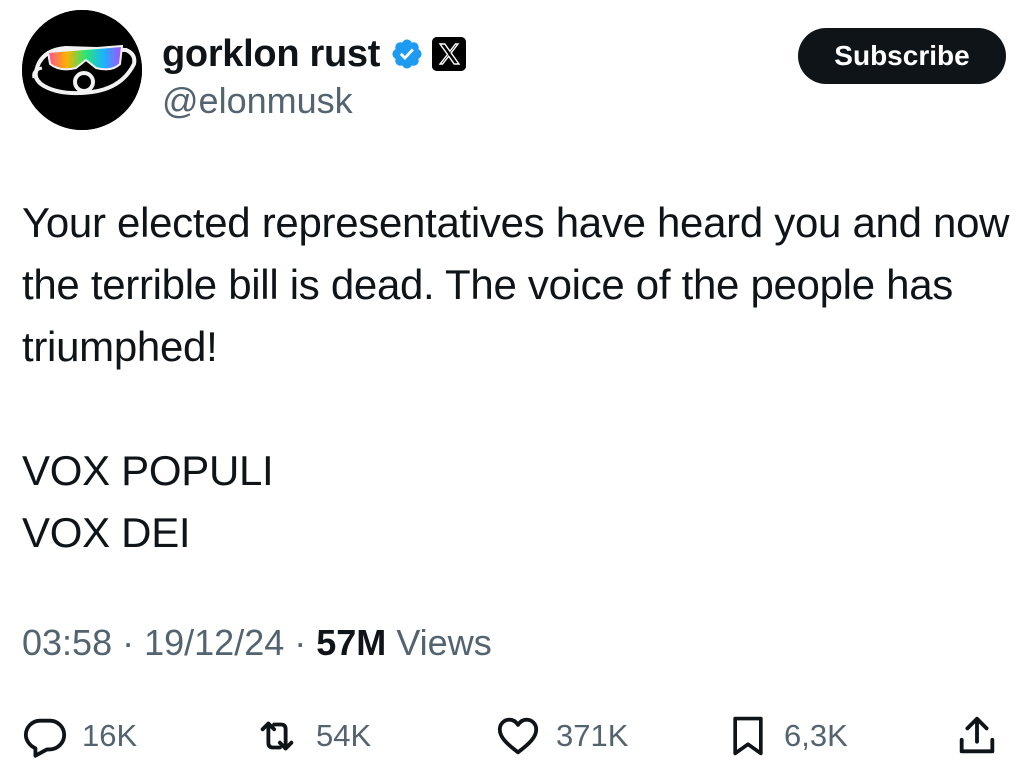  I want to click on views-count: 57M, so click(351, 642).